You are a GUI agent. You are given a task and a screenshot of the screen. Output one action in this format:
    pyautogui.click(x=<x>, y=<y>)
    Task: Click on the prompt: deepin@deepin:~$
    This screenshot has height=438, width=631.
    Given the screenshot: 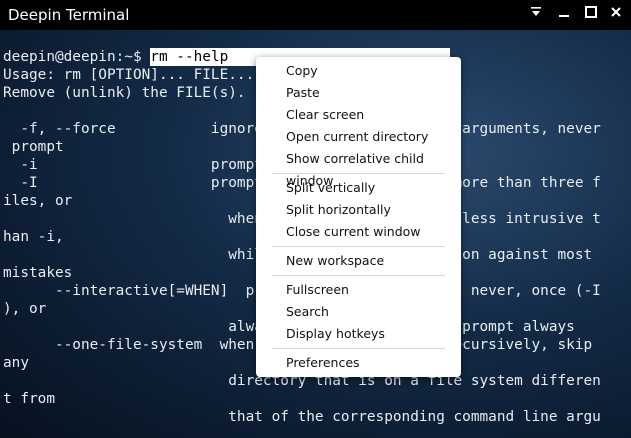 What is the action you would take?
    pyautogui.click(x=77, y=57)
    